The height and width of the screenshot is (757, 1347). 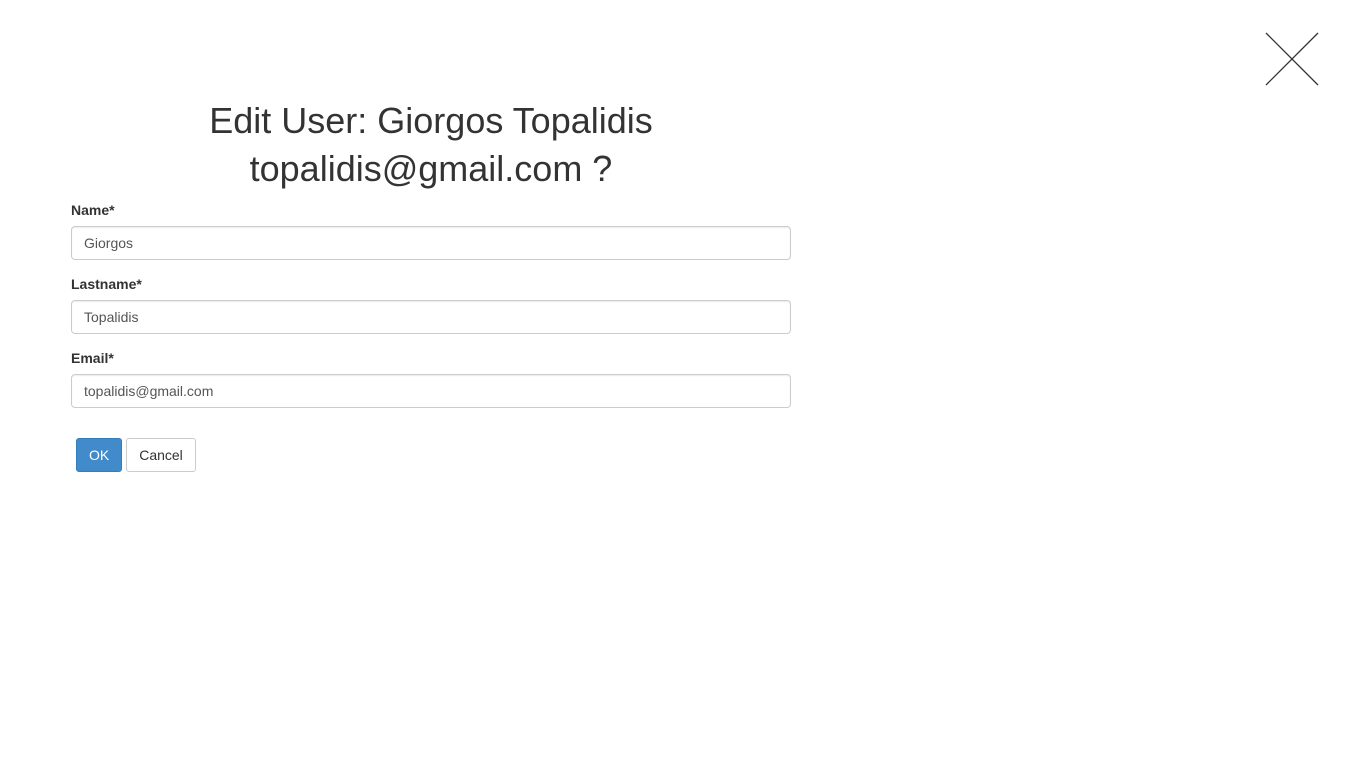 I want to click on name-label: Name*, so click(x=93, y=210).